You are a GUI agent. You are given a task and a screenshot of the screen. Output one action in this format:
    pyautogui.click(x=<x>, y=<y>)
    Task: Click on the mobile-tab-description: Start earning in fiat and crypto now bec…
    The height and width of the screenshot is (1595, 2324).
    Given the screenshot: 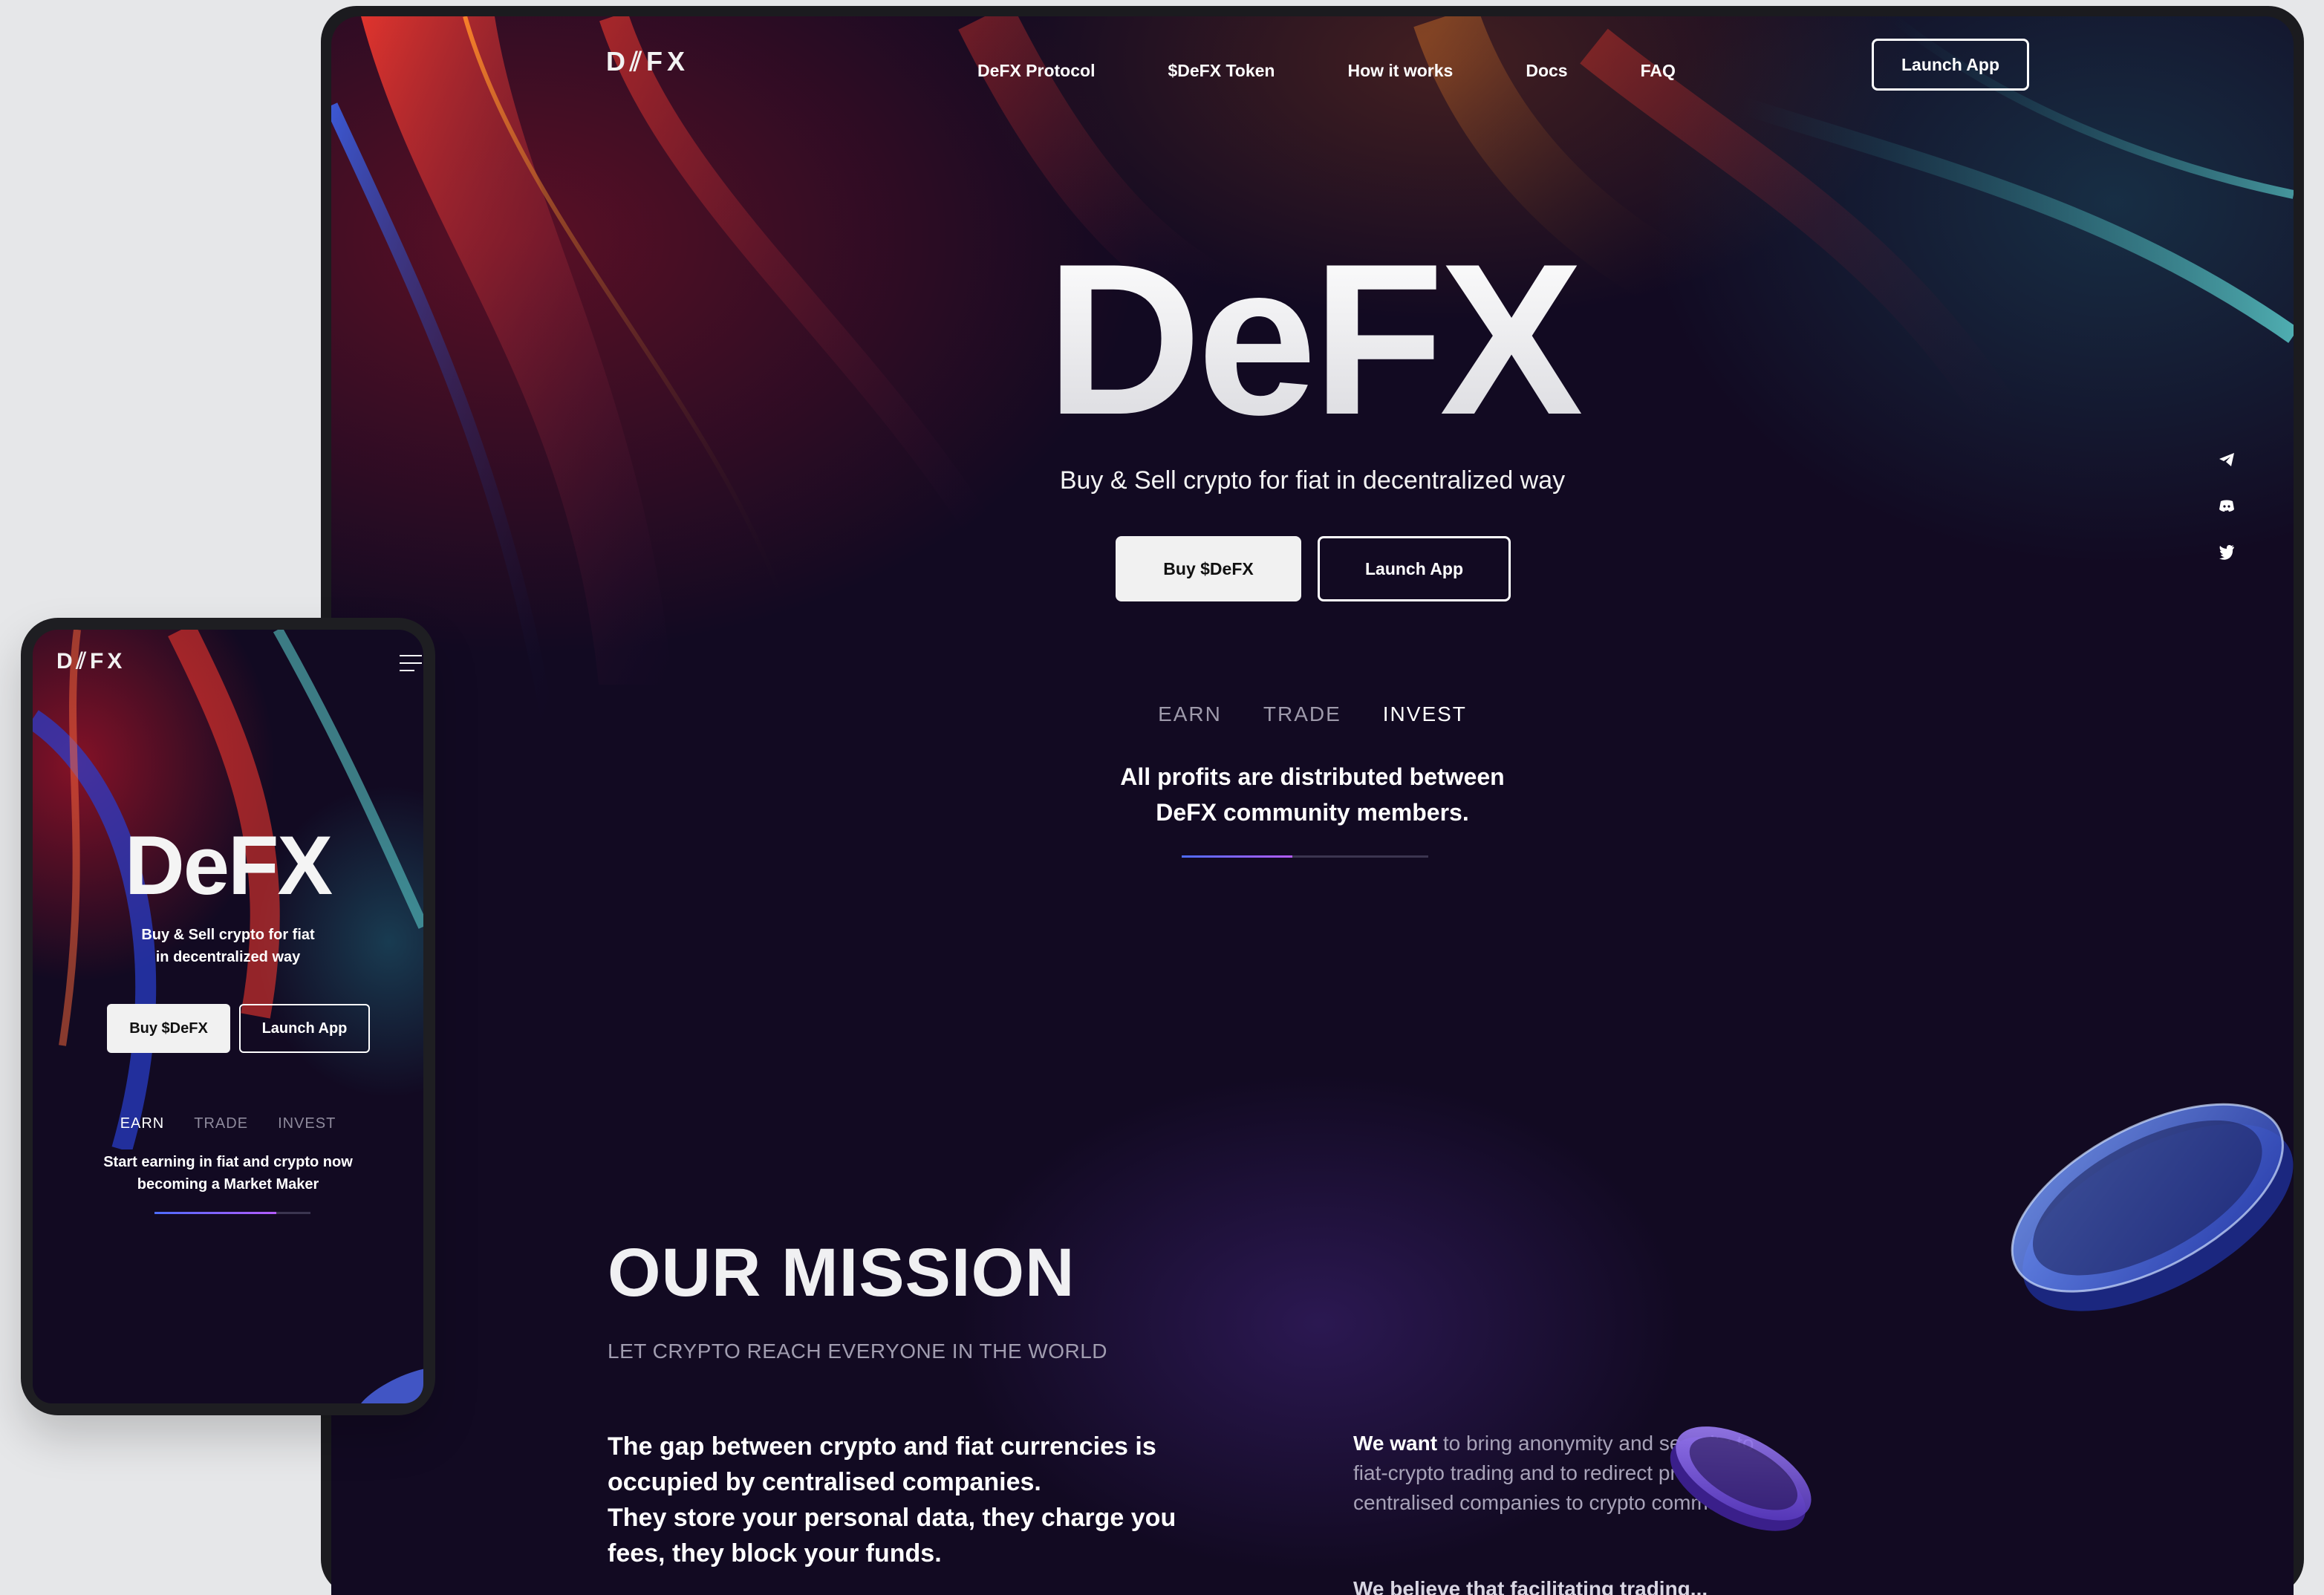 What is the action you would take?
    pyautogui.click(x=228, y=1173)
    